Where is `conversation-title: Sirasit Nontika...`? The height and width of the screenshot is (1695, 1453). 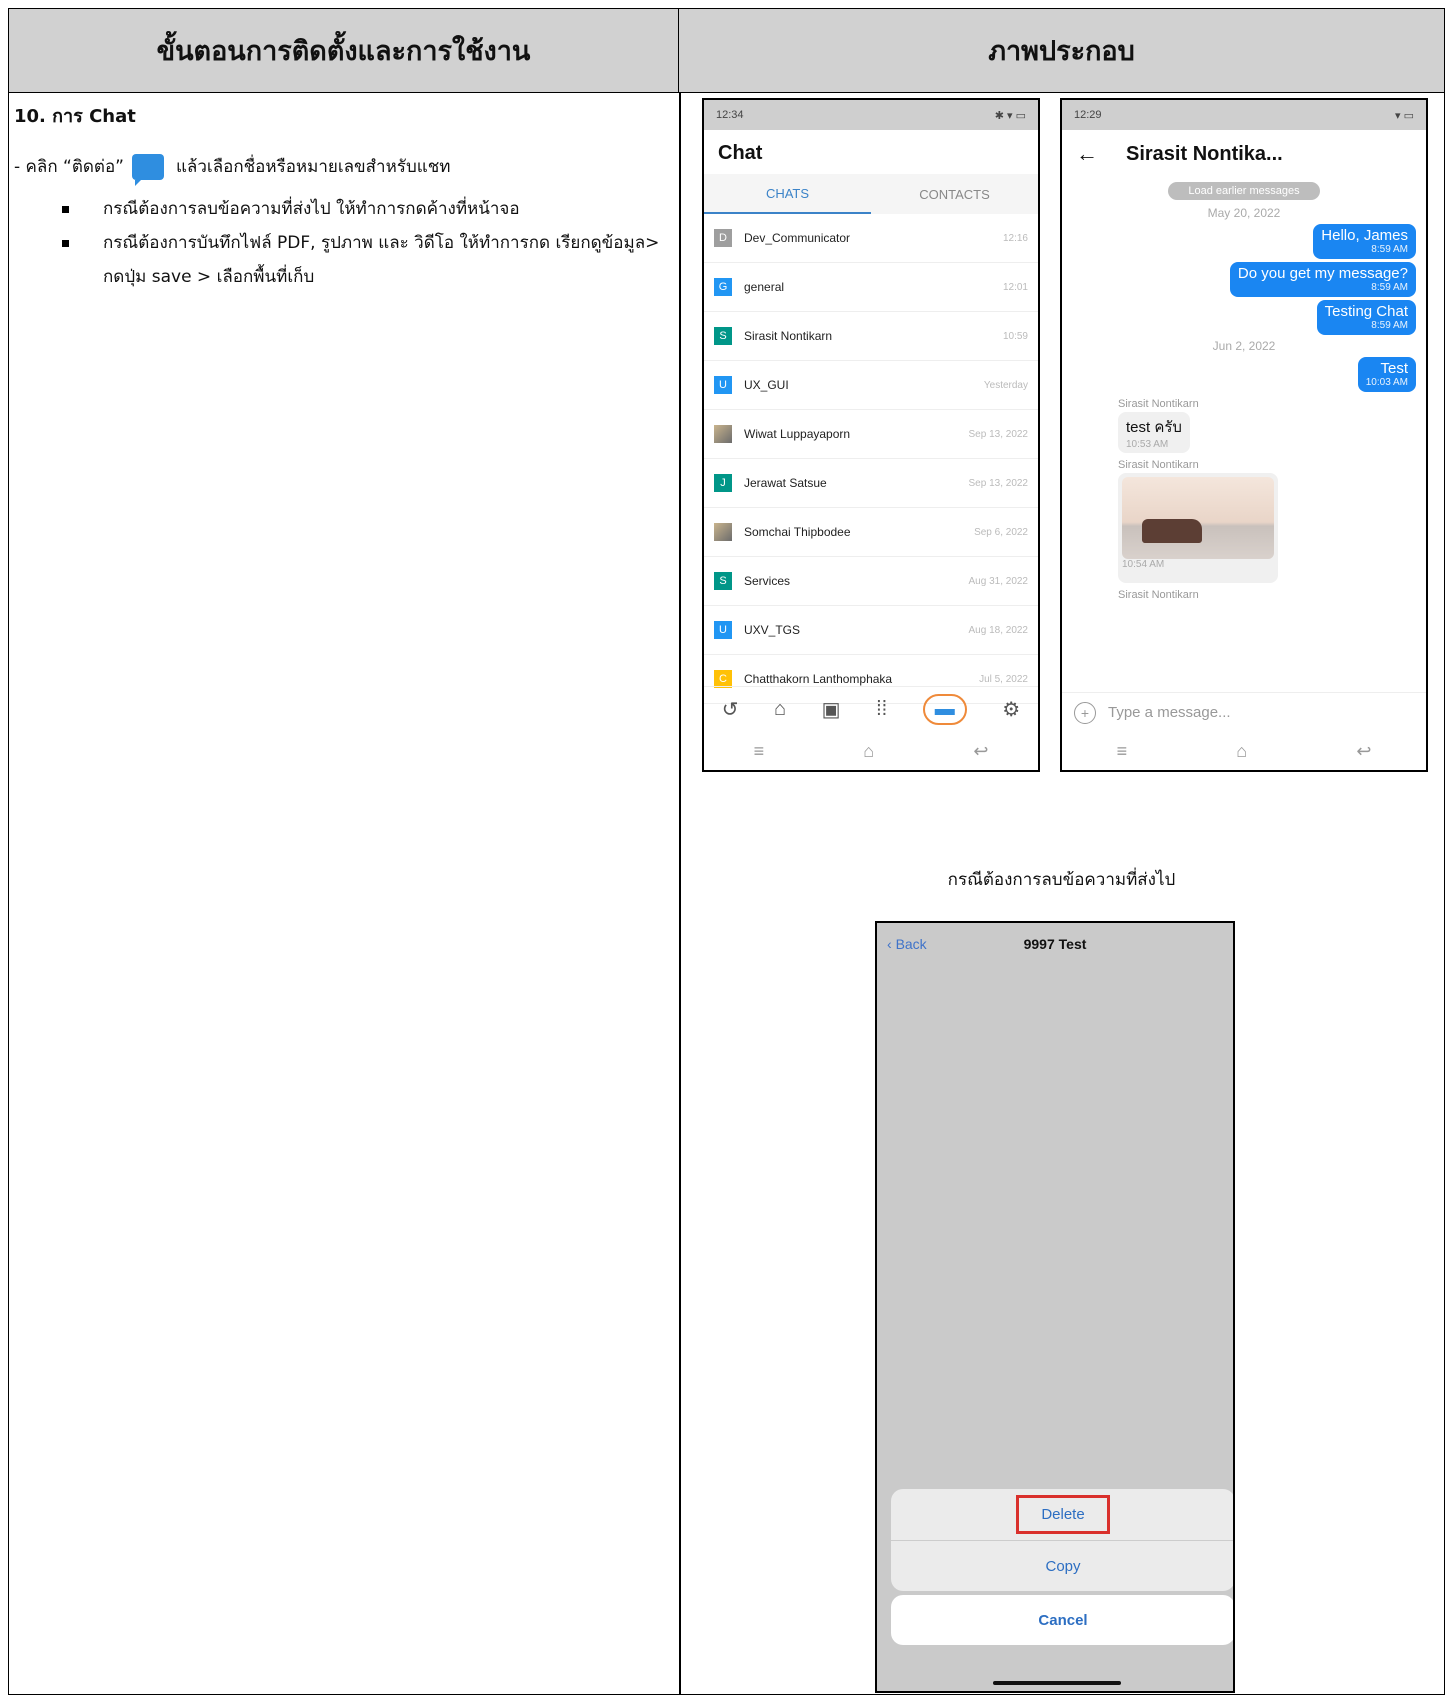 conversation-title: Sirasit Nontika... is located at coordinates (1204, 153).